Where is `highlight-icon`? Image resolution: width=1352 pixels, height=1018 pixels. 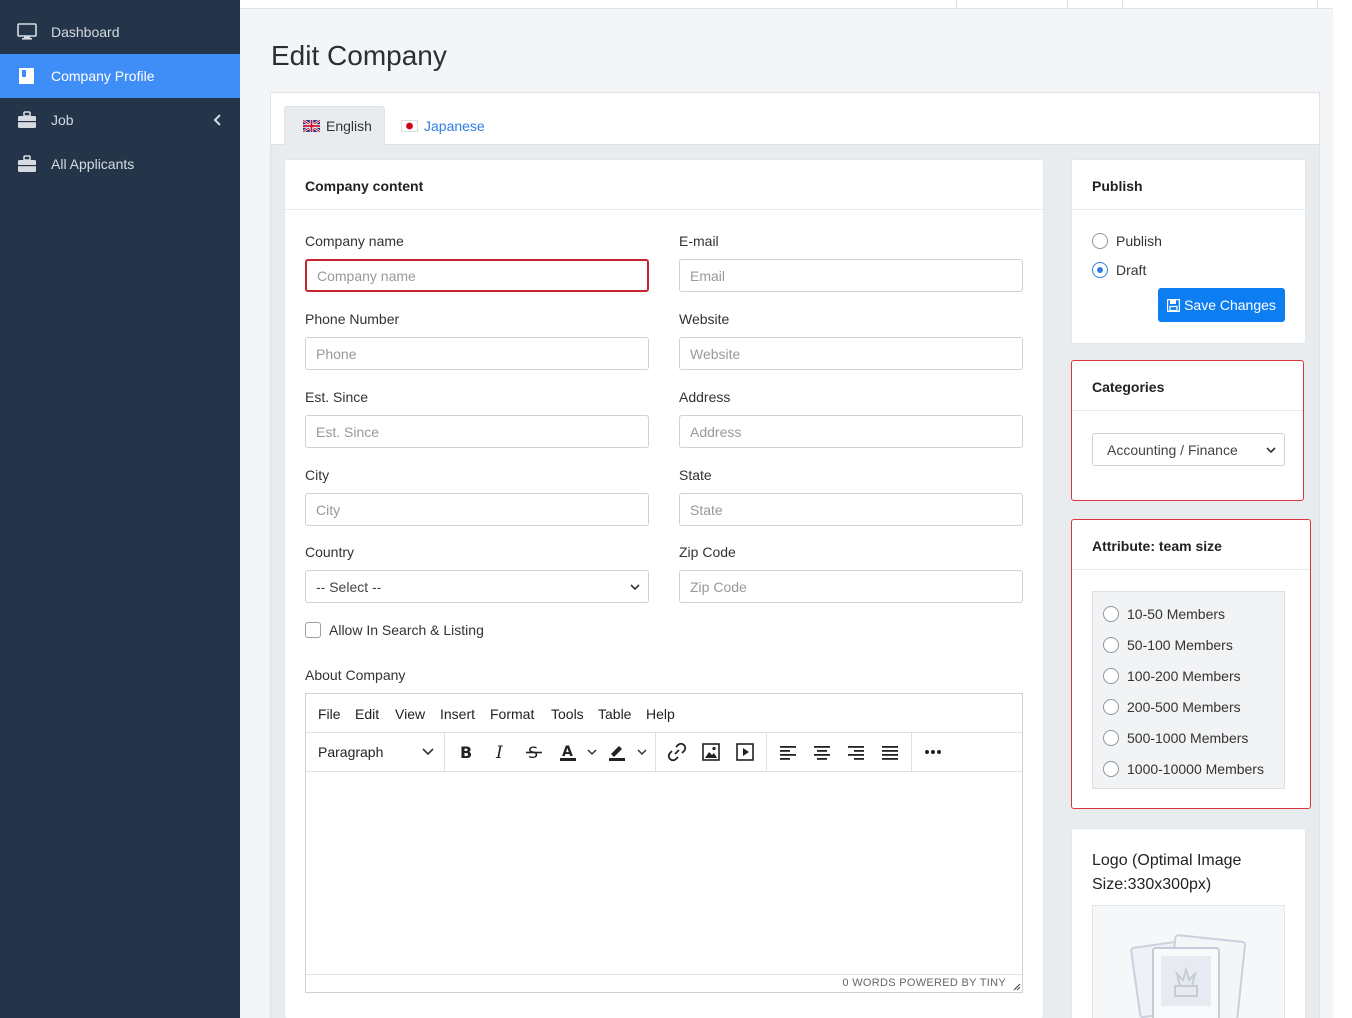 highlight-icon is located at coordinates (617, 752).